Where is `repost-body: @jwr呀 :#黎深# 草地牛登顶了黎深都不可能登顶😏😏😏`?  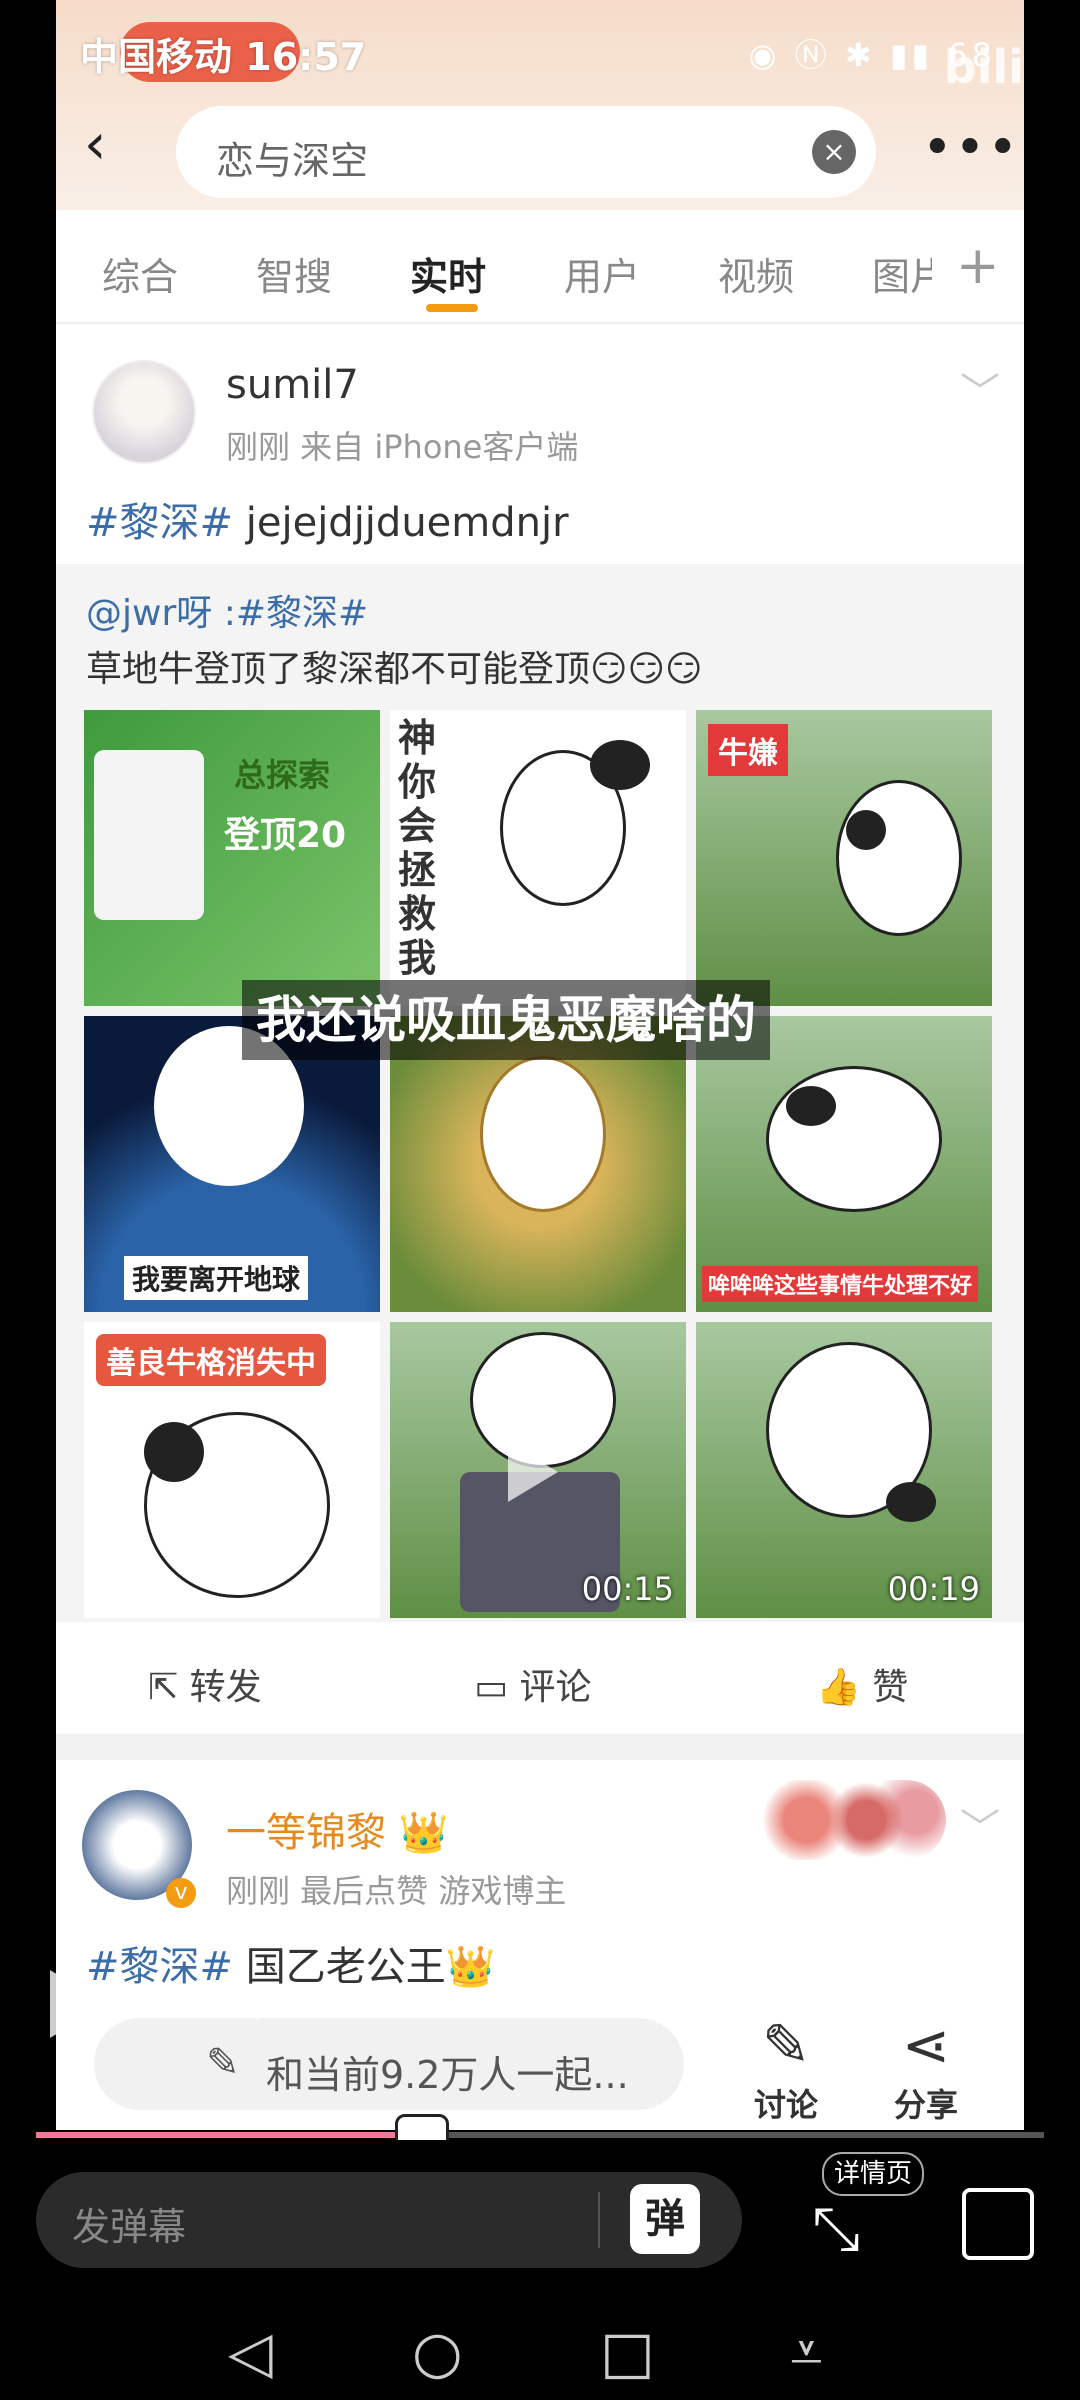 repost-body: @jwr呀 :#黎深# 草地牛登顶了黎深都不可能登顶😏😏😏 is located at coordinates (394, 642).